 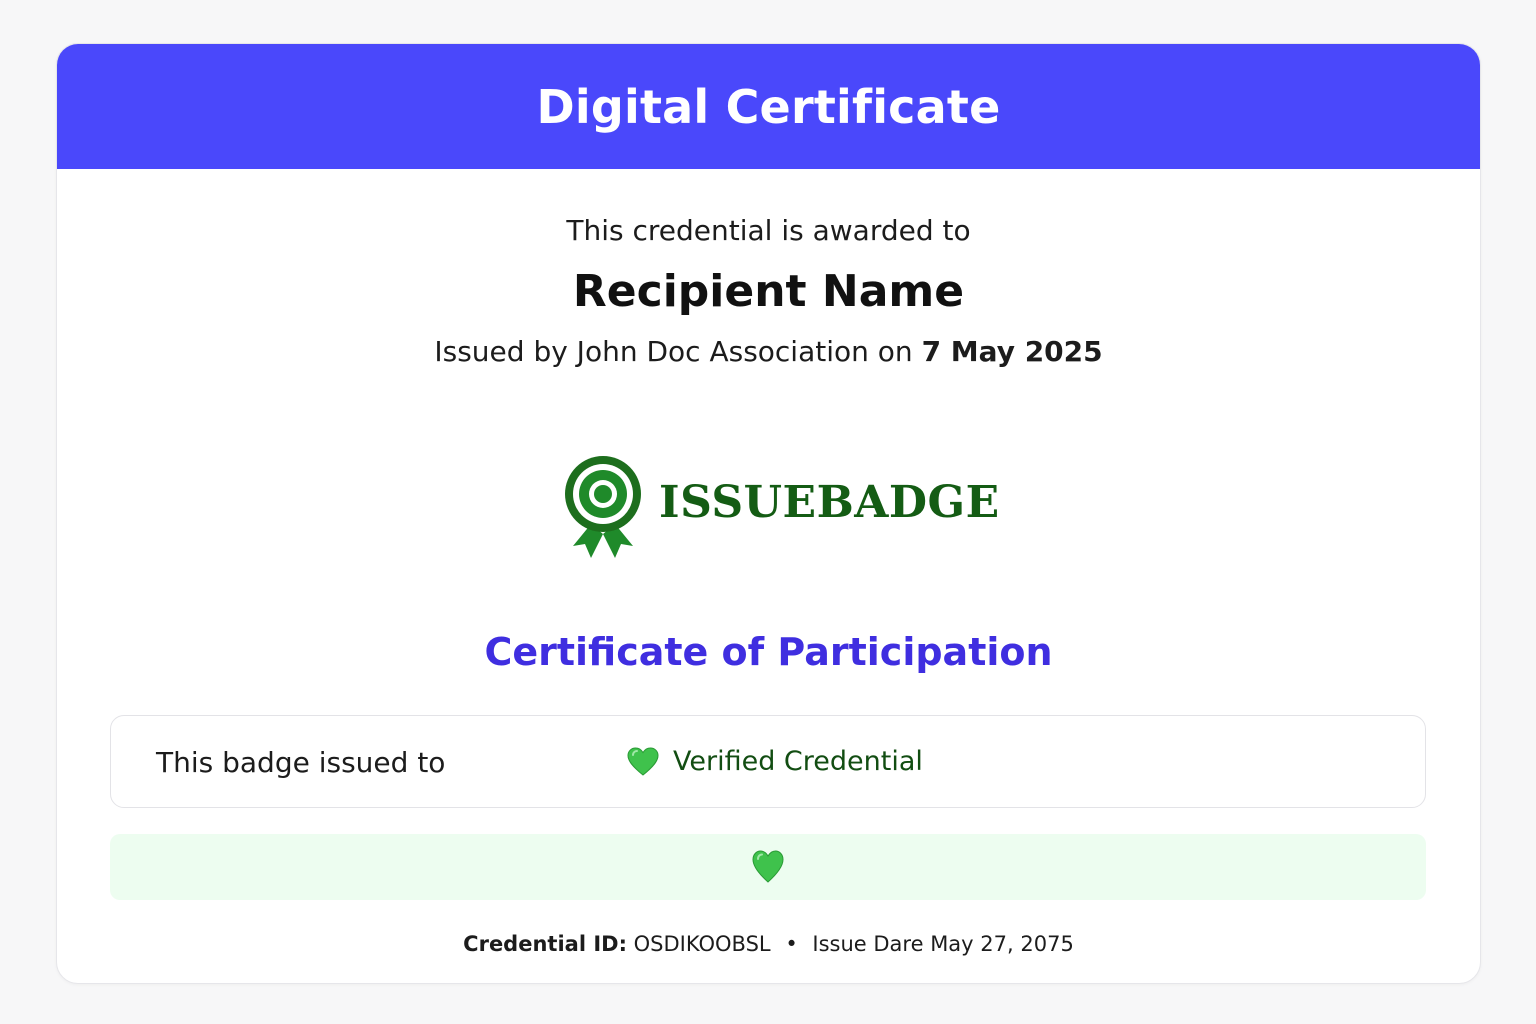 I want to click on issued-by-text: Issued by John Doc Association on, so click(x=678, y=351).